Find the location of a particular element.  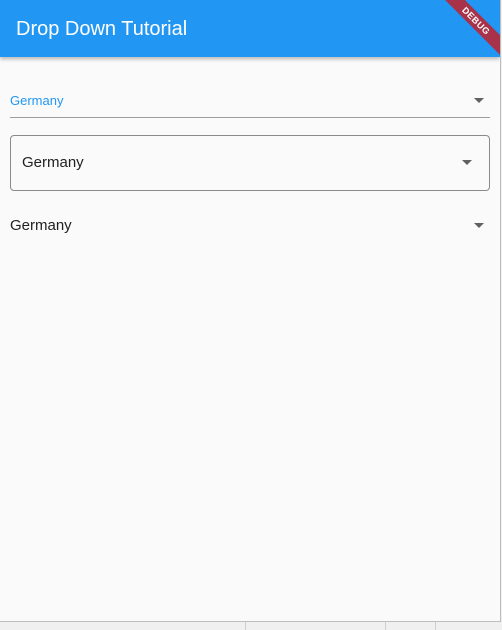

debug-banner-label: DEBUG is located at coordinates (470, 30).